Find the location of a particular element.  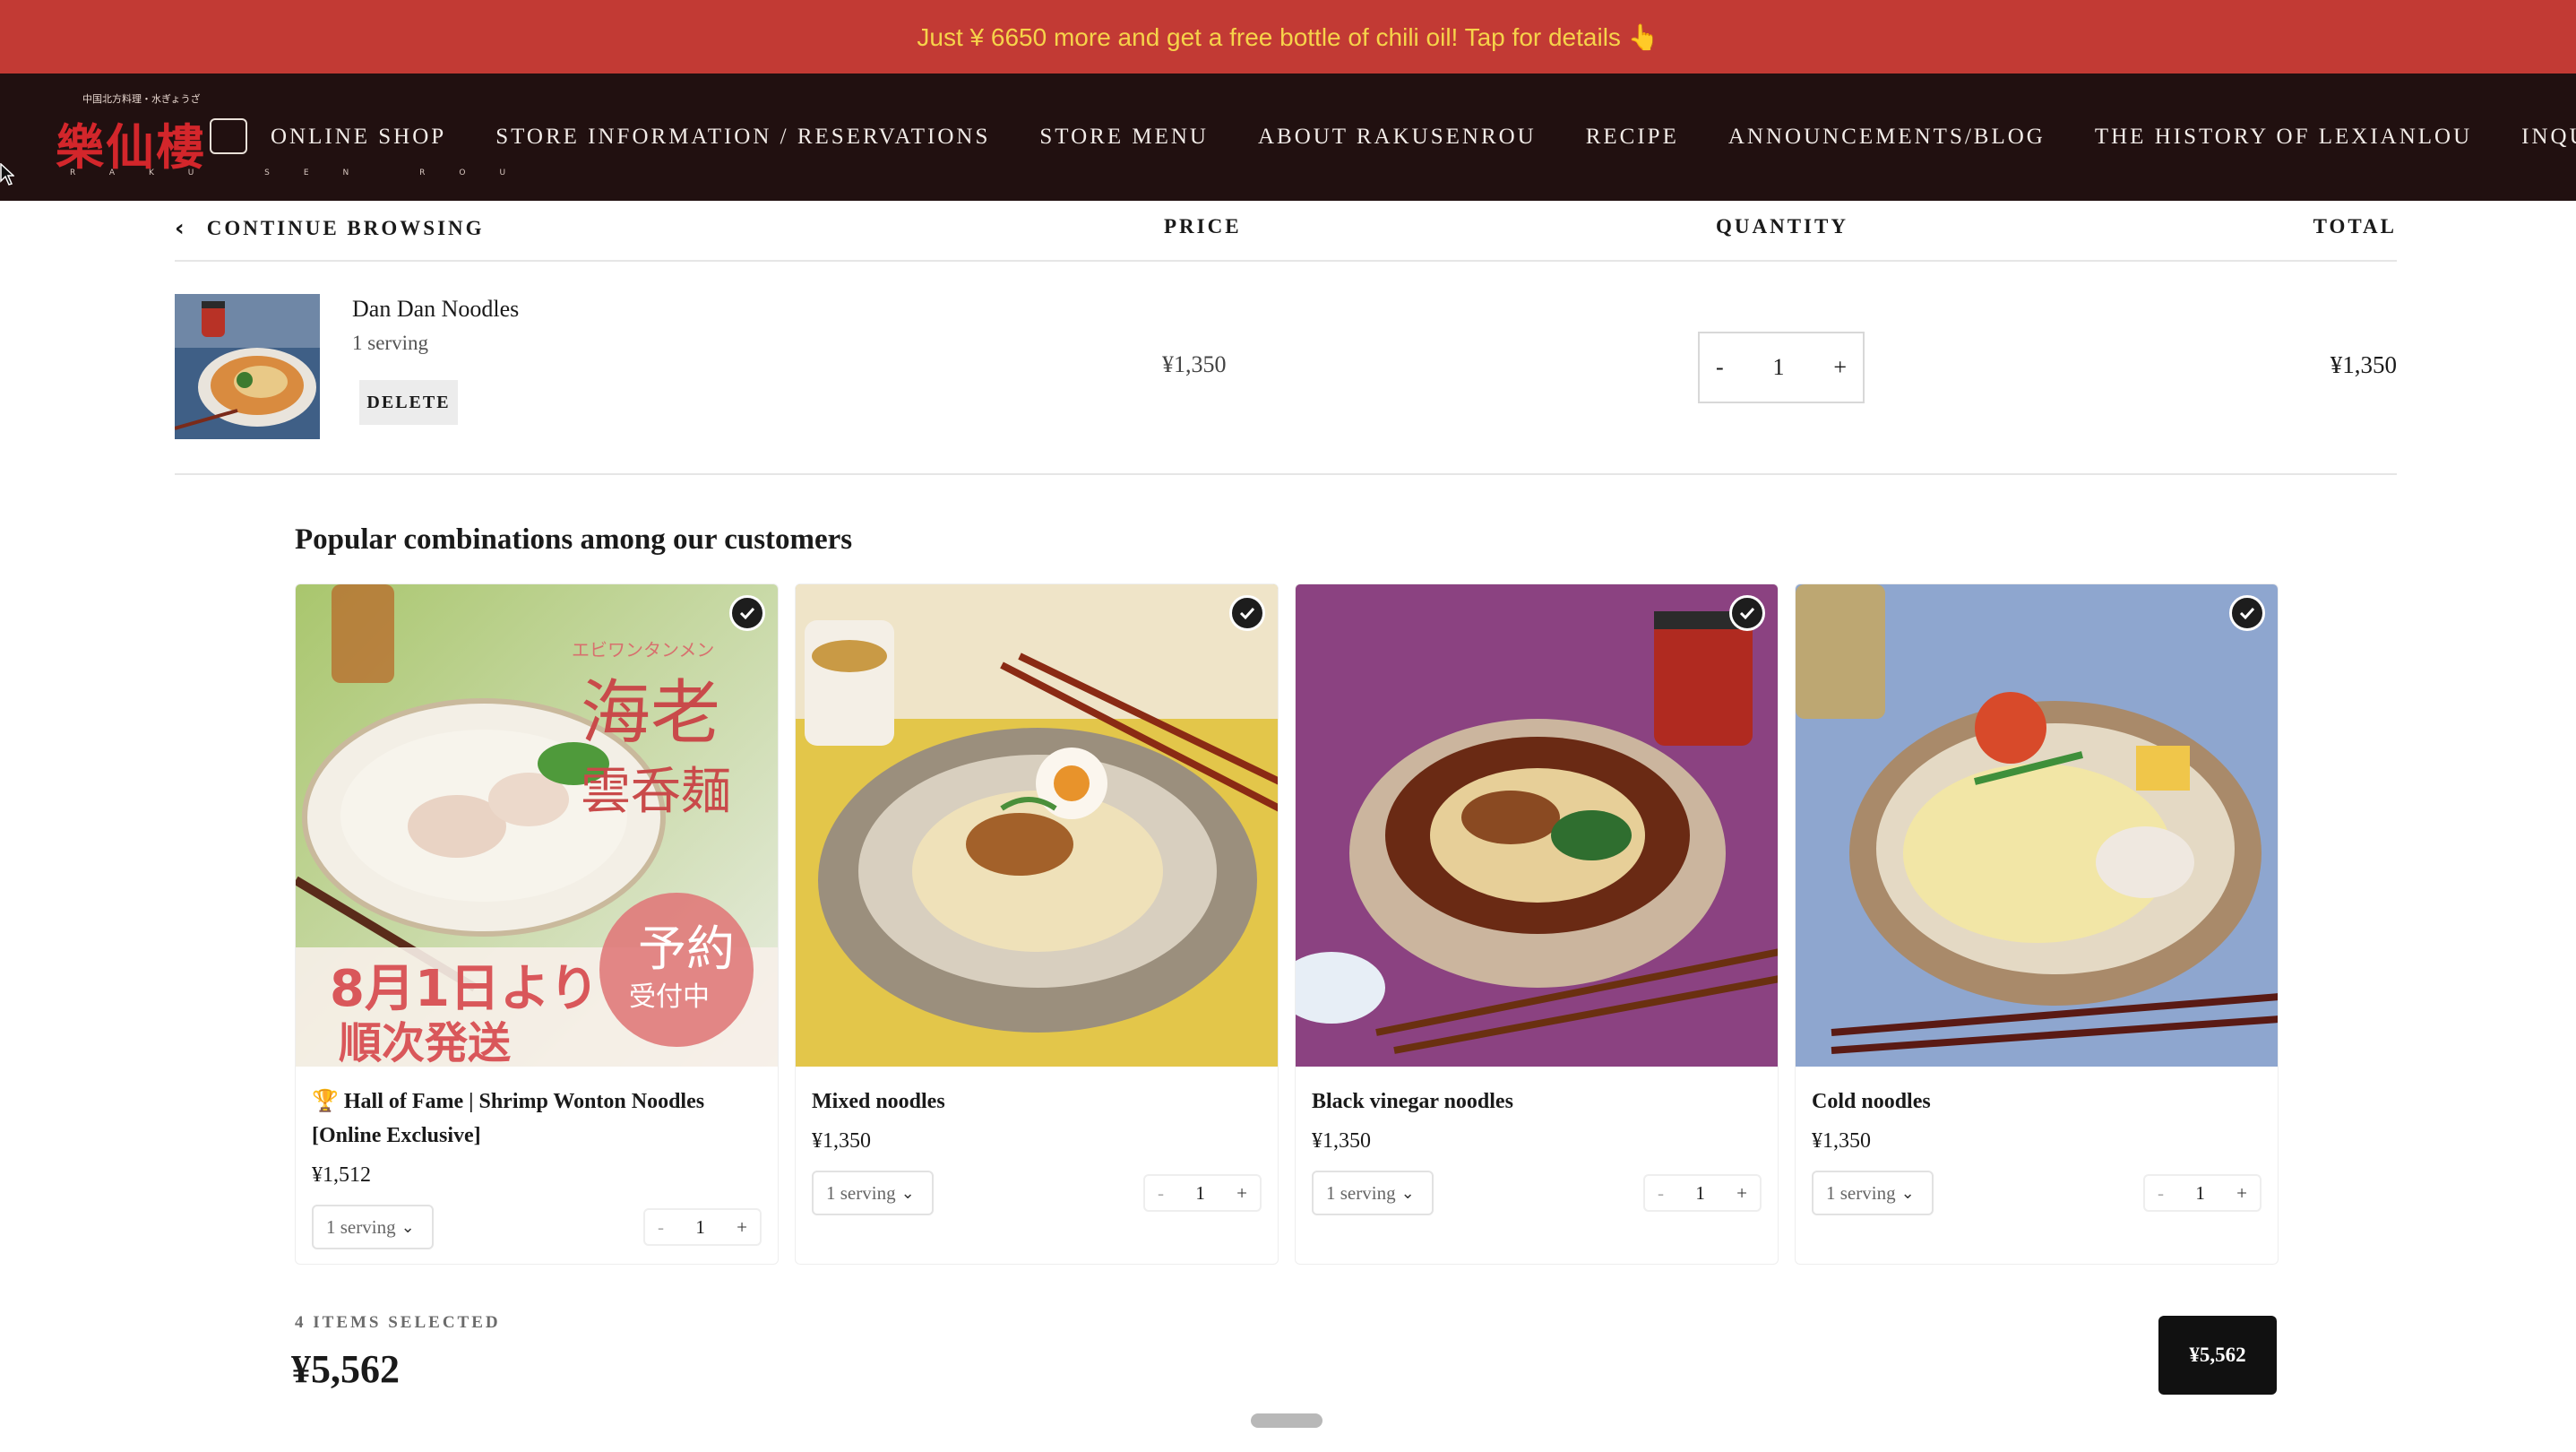

logo-small-text: 中国北方料理・水ぎょうざ is located at coordinates (141, 99).